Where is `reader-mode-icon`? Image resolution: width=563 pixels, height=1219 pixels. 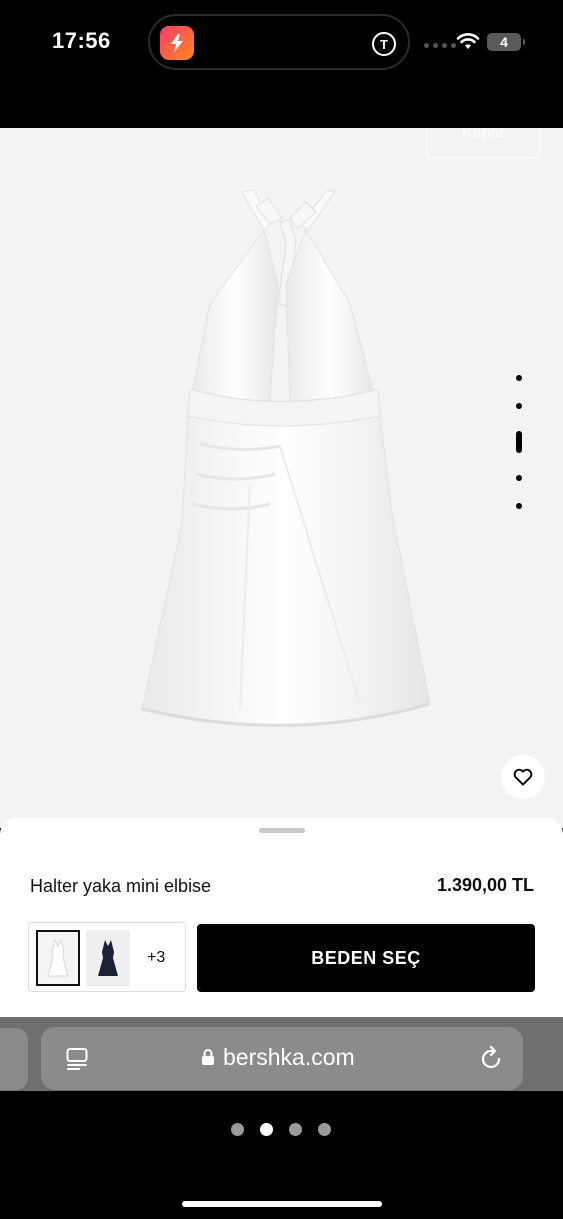
reader-mode-icon is located at coordinates (77, 1059).